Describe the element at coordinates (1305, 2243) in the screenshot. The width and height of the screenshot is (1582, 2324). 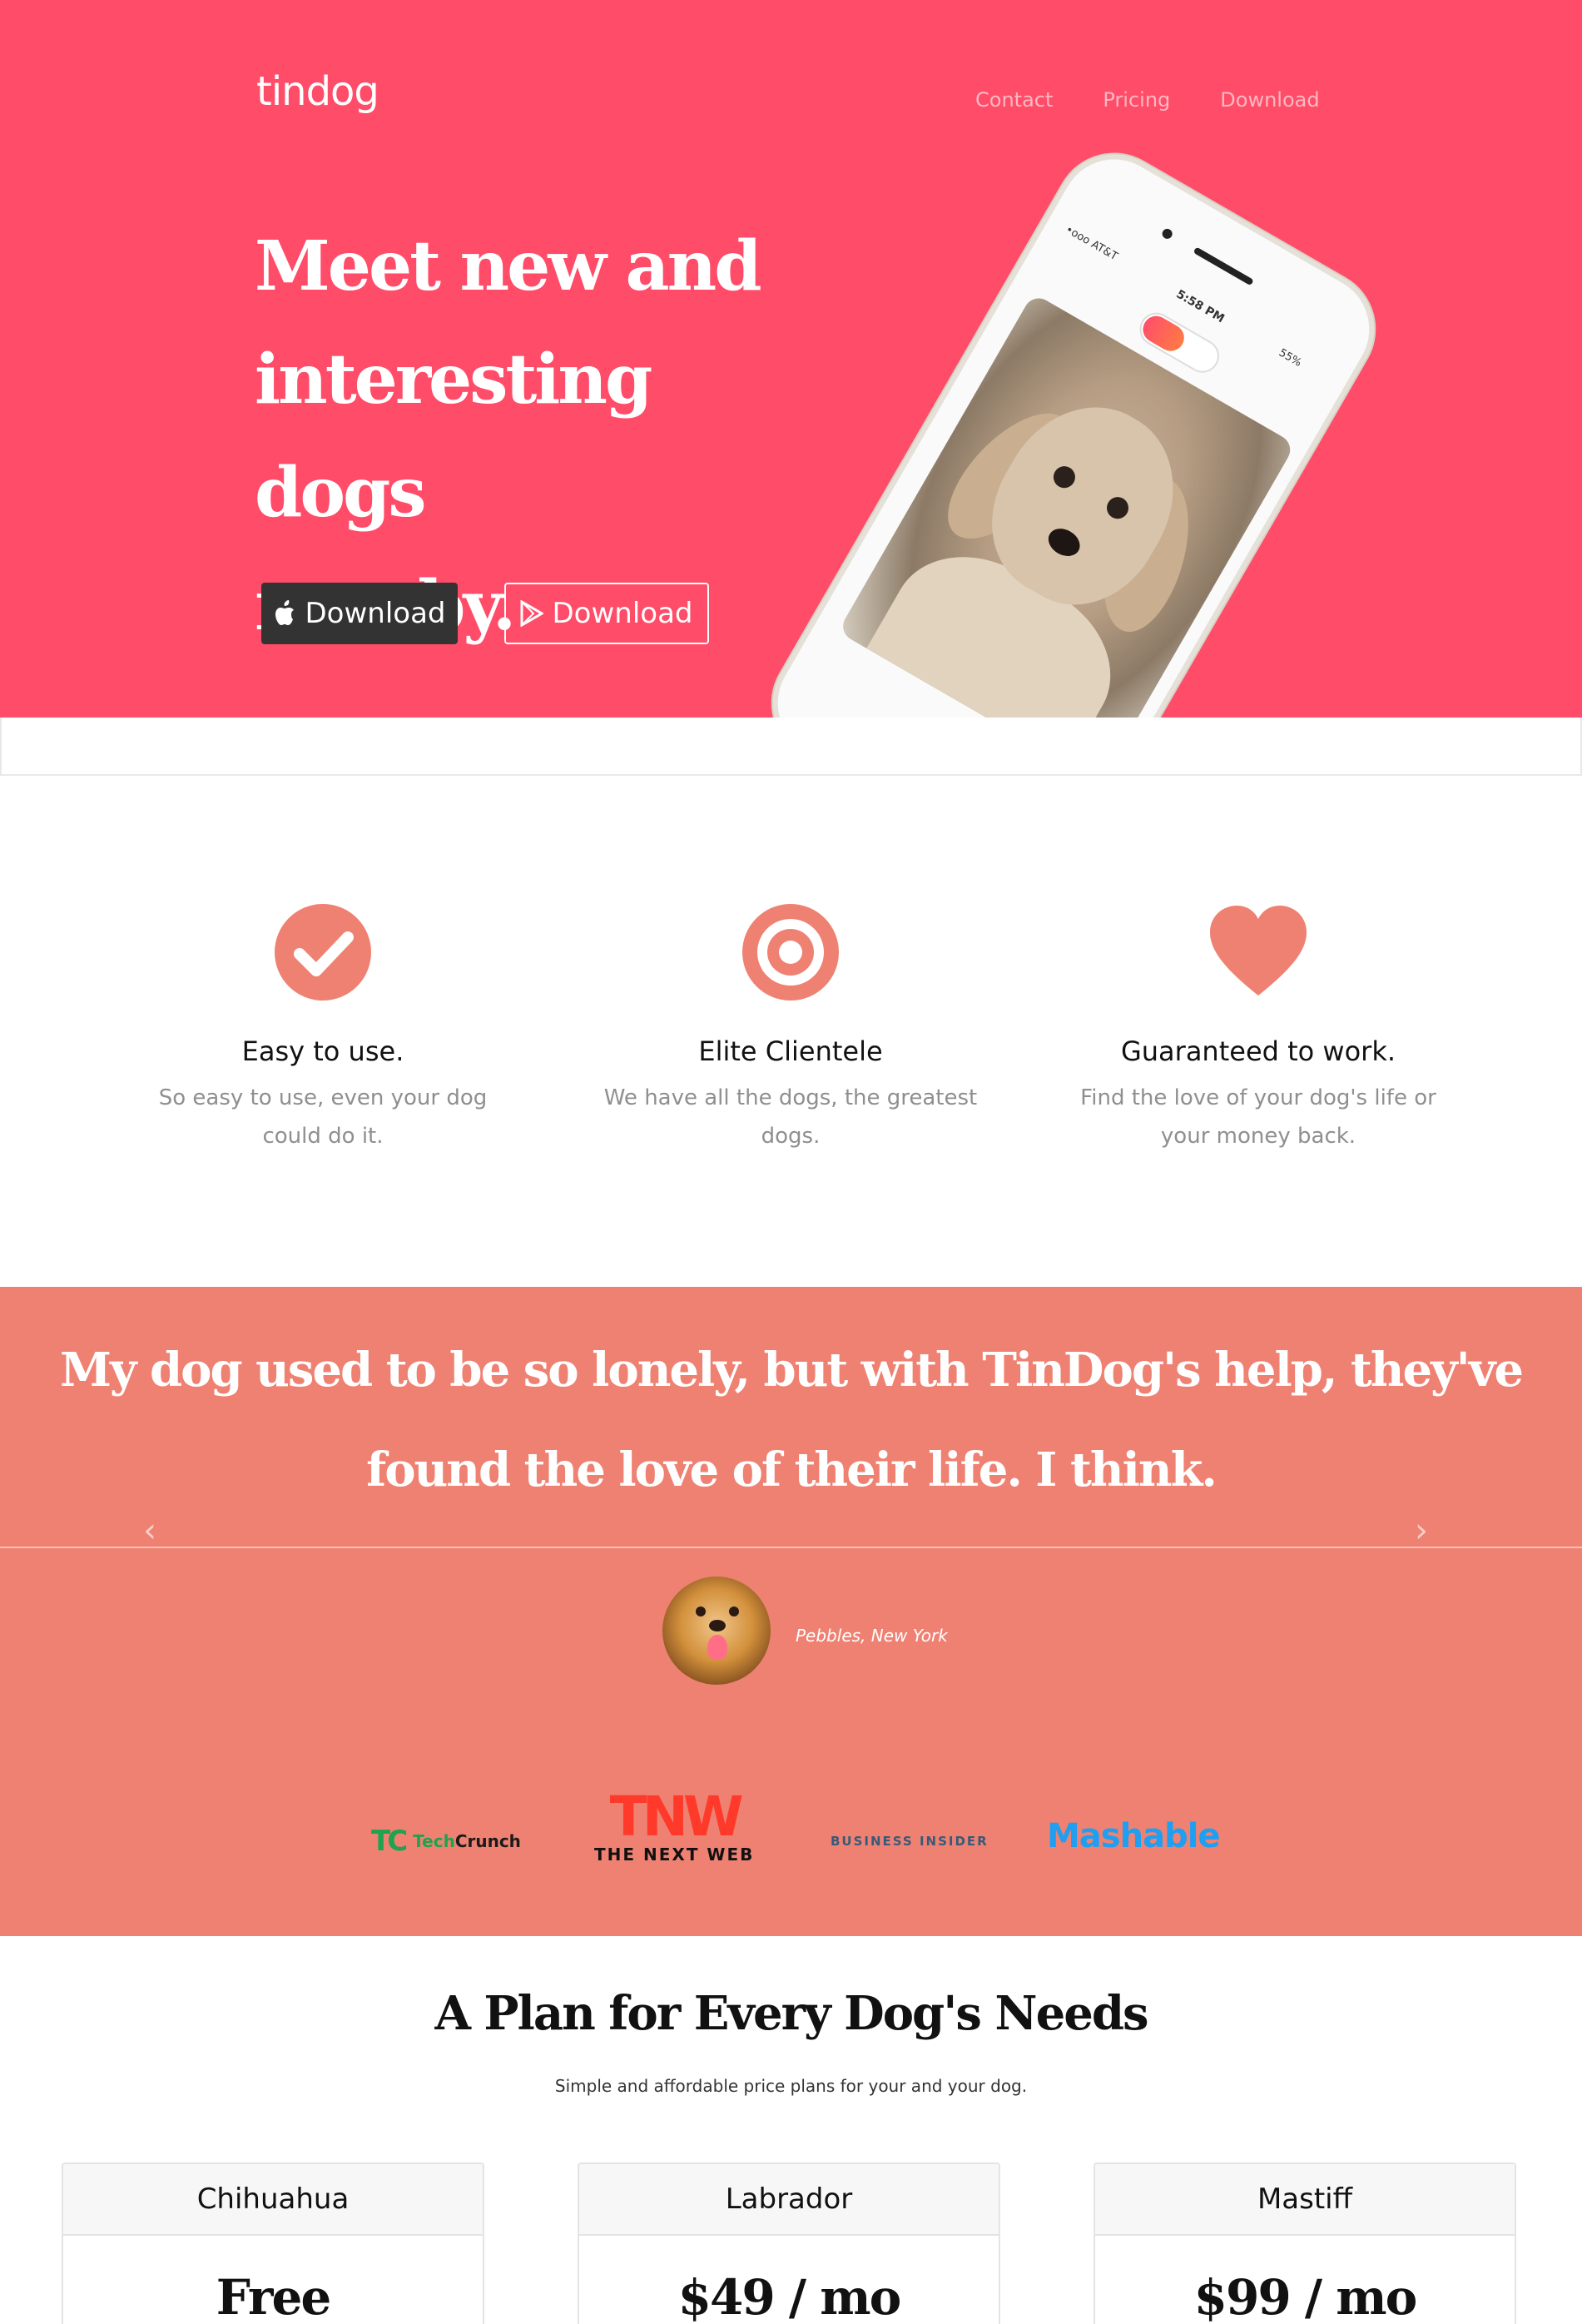
I see `plan-card-mastiff: Mastiff $99 / mo` at that location.